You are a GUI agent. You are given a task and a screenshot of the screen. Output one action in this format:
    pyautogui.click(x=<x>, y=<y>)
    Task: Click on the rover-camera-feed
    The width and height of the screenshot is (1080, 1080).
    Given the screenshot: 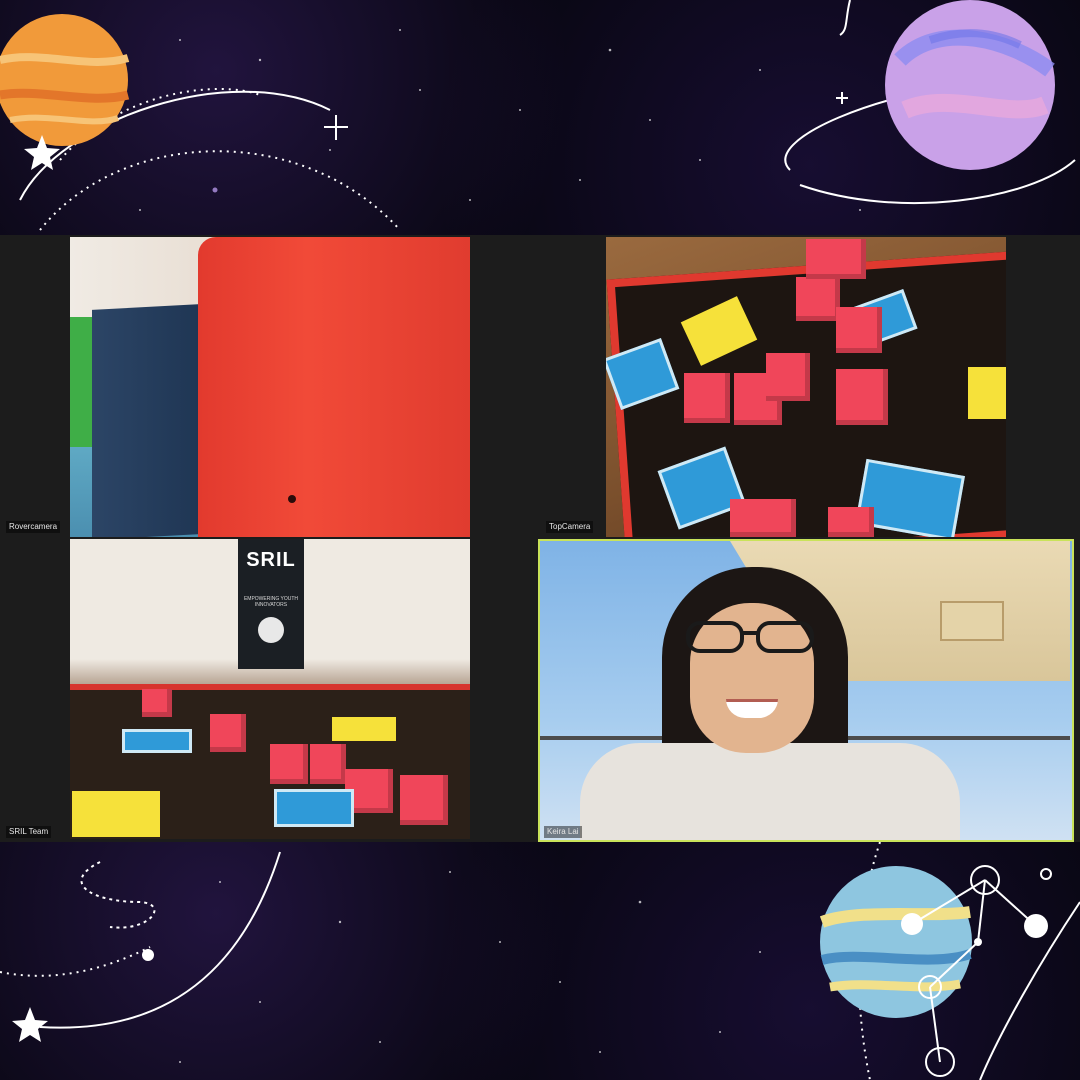 What is the action you would take?
    pyautogui.click(x=270, y=387)
    